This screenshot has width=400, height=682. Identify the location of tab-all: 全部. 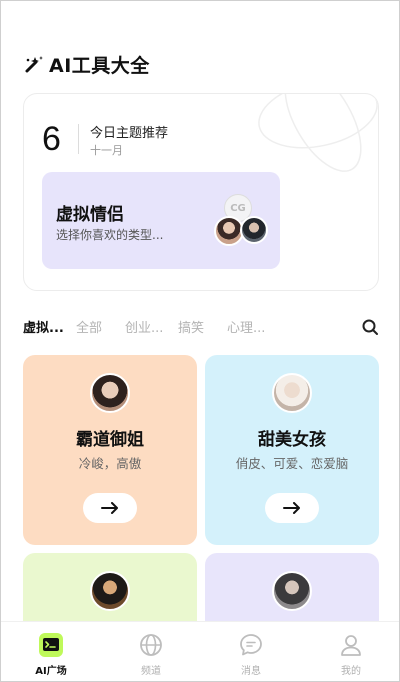
(89, 326).